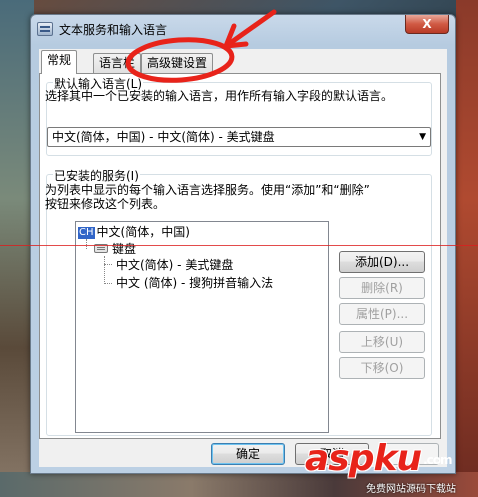 The image size is (478, 497). I want to click on installed-services-description-2: 按钮来修改这个列表。, so click(105, 204).